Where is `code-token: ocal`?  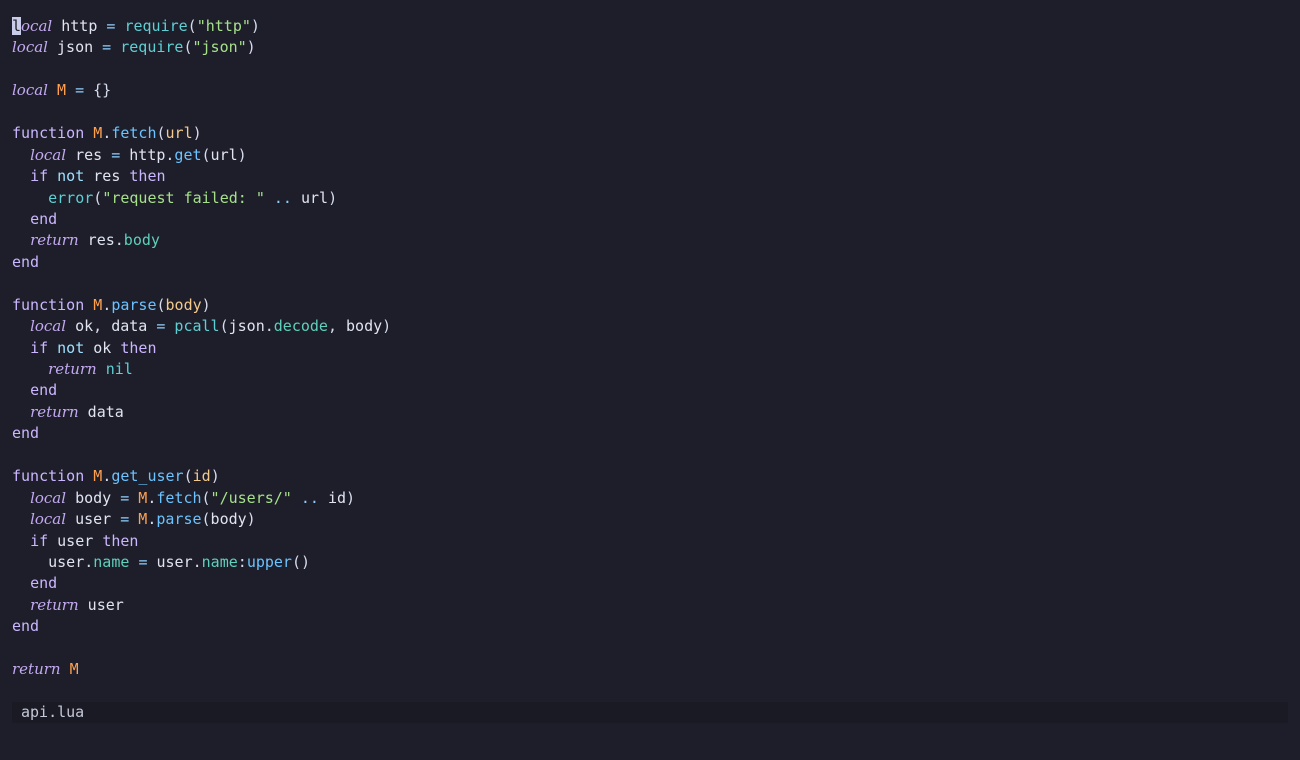
code-token: ocal is located at coordinates (37, 26).